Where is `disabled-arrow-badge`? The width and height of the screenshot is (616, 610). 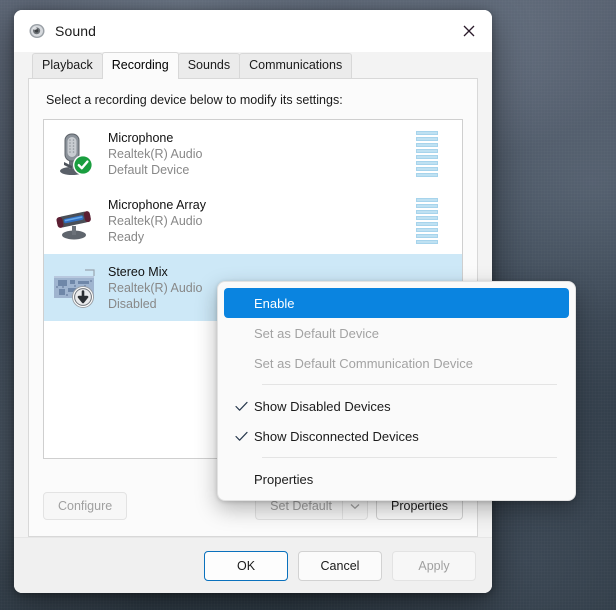
disabled-arrow-badge is located at coordinates (83, 296).